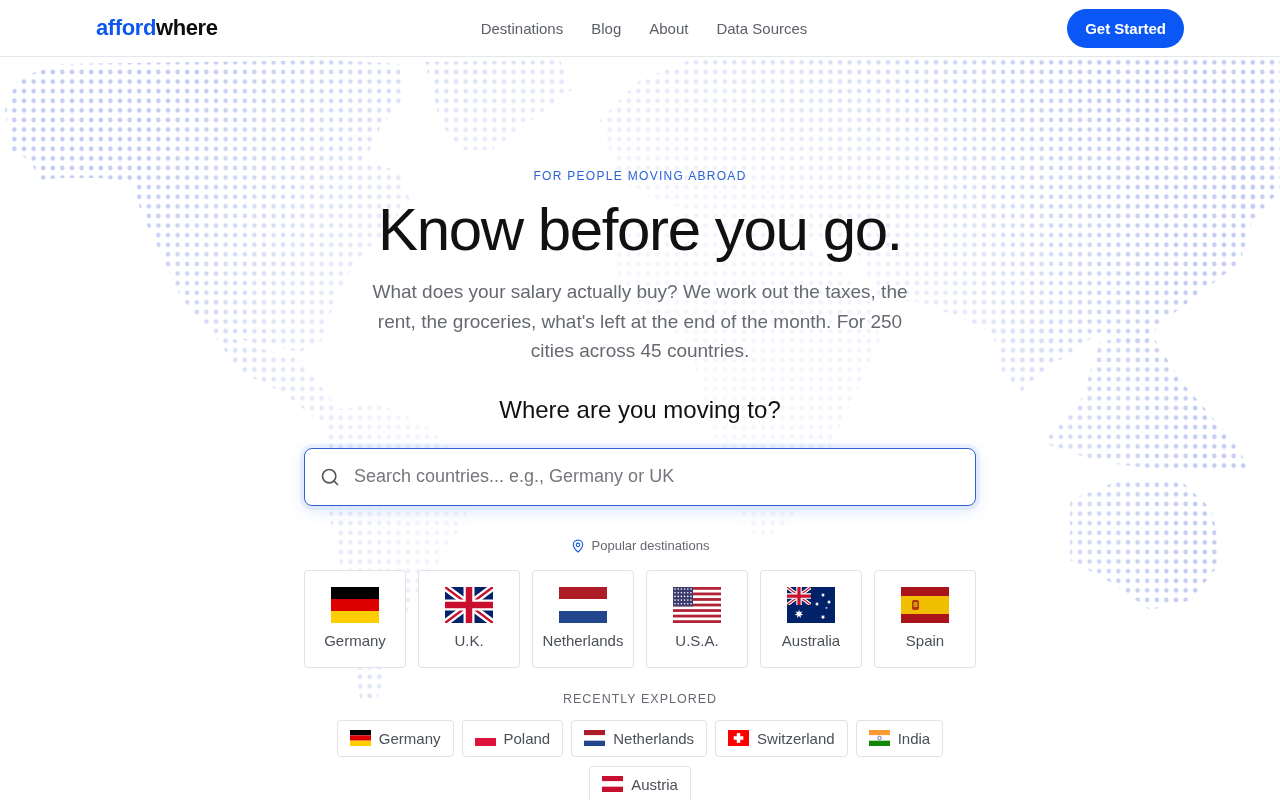  Describe the element at coordinates (640, 476) in the screenshot. I see `search-field: Search countries... e.g., Germany or UK` at that location.